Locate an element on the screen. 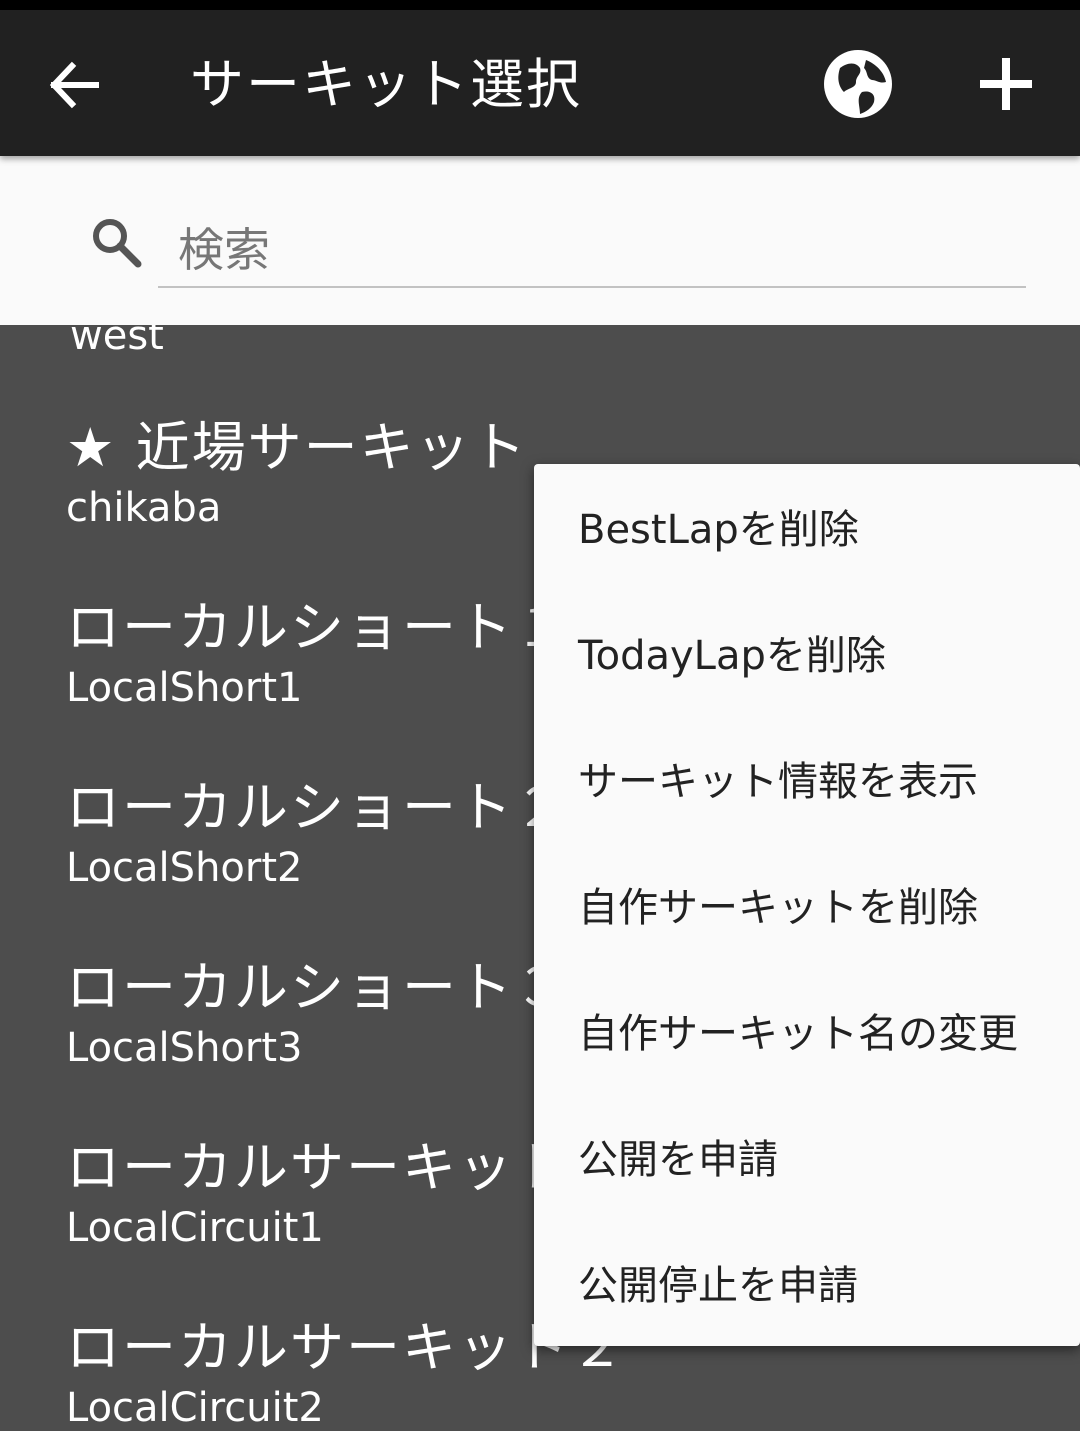  list-item-id: LocalCircuit2 is located at coordinates (195, 1408).